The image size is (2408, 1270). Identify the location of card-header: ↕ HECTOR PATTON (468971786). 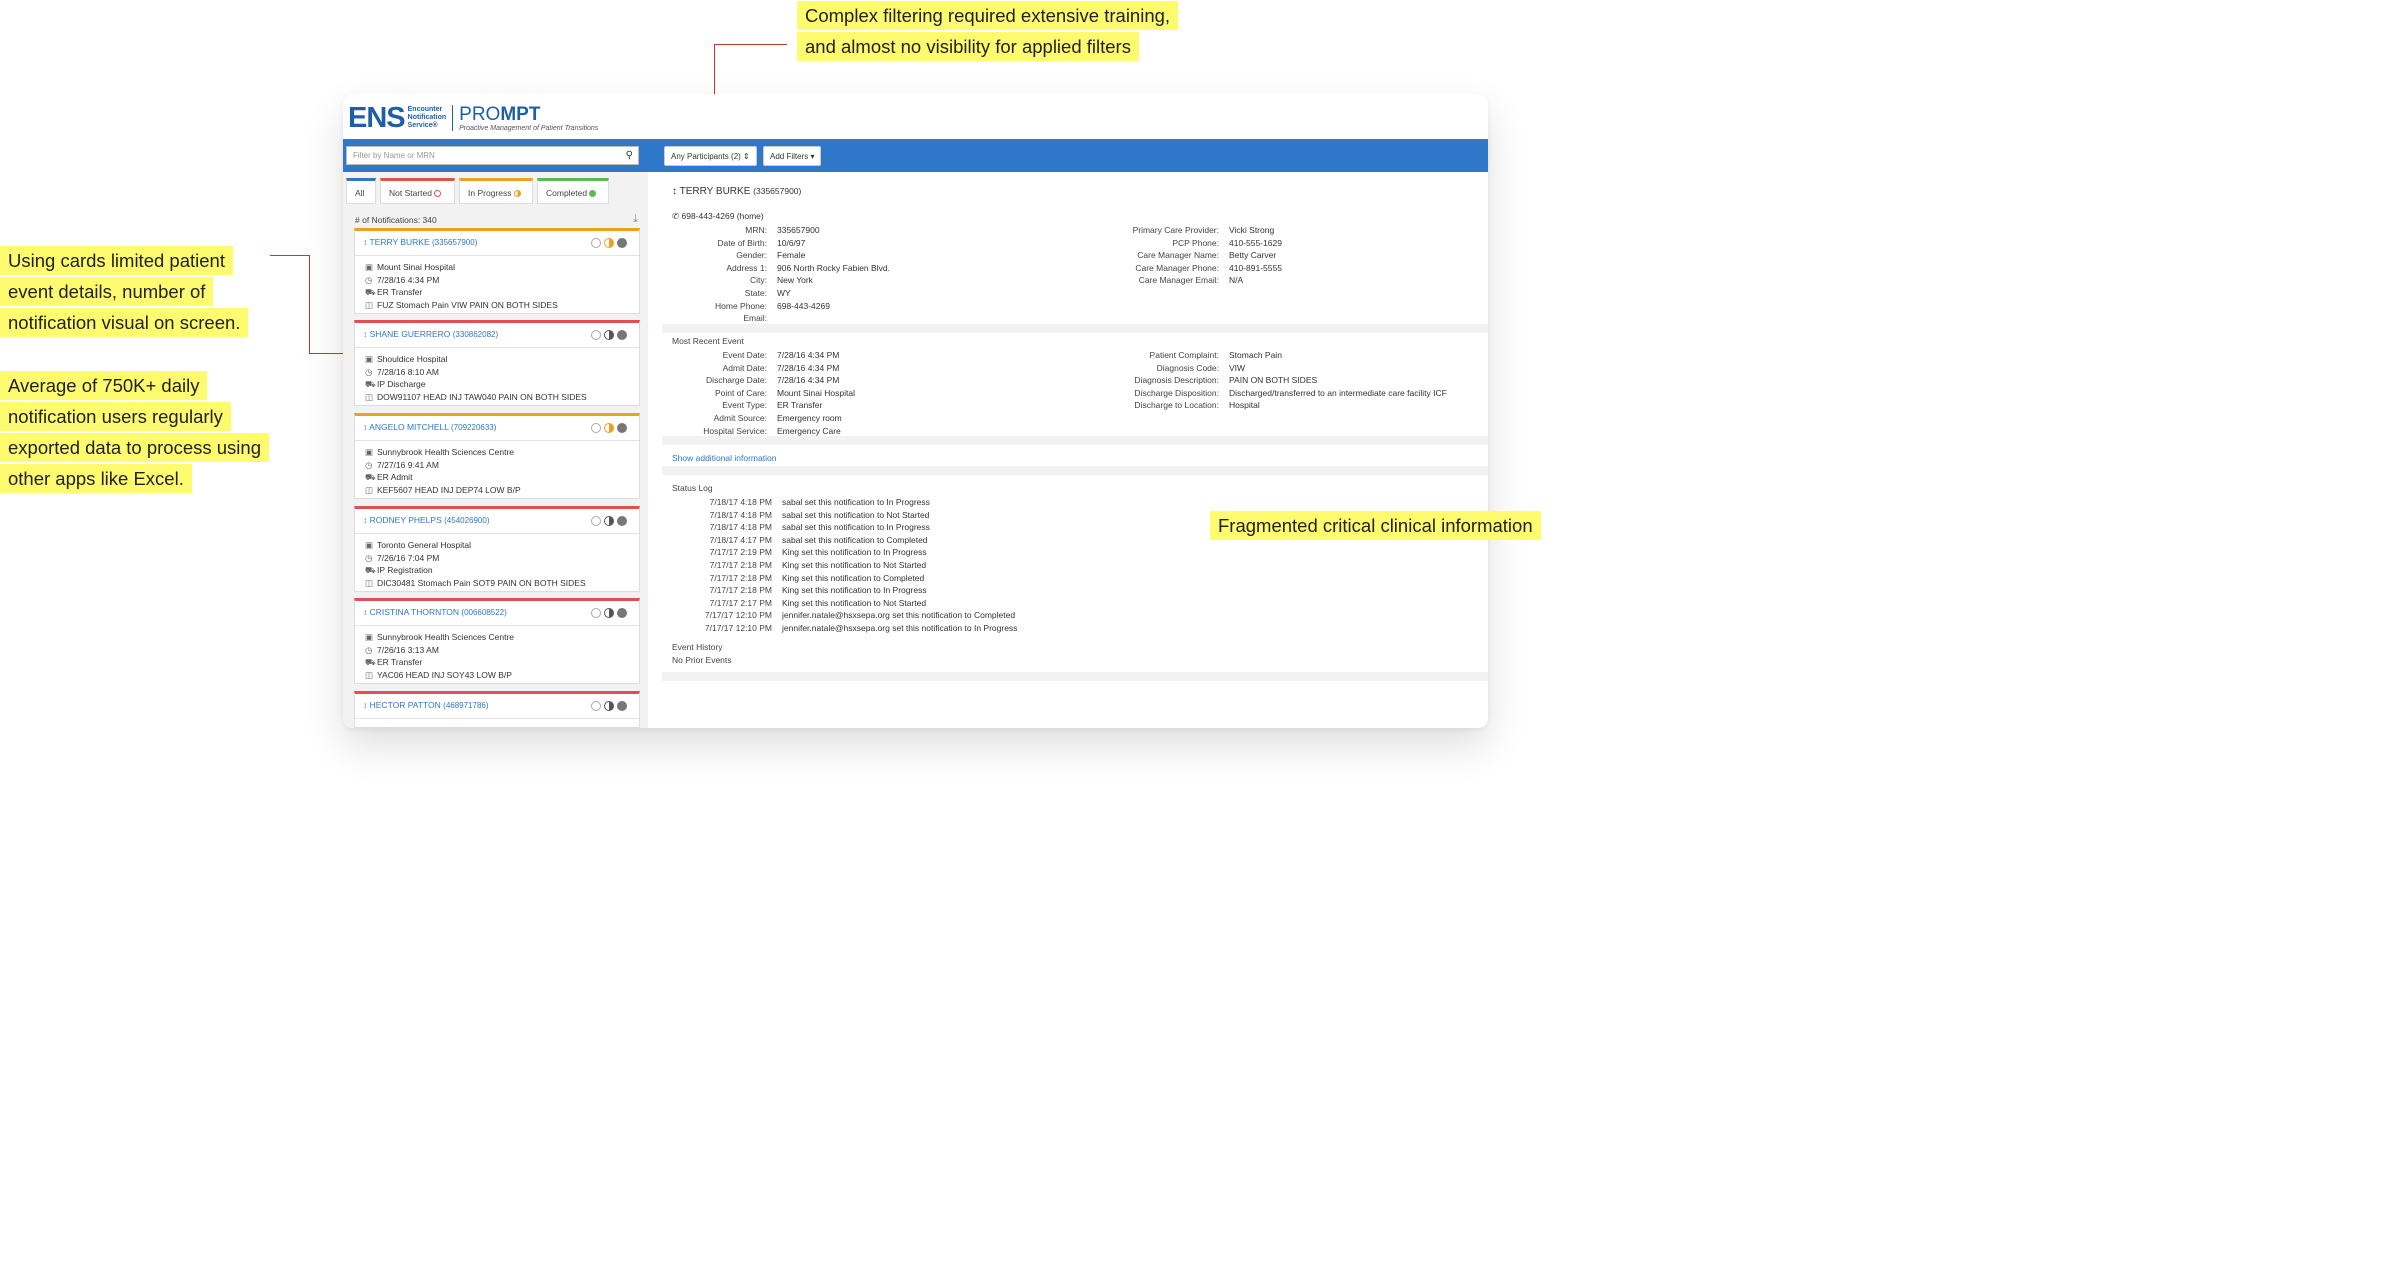
(497, 706).